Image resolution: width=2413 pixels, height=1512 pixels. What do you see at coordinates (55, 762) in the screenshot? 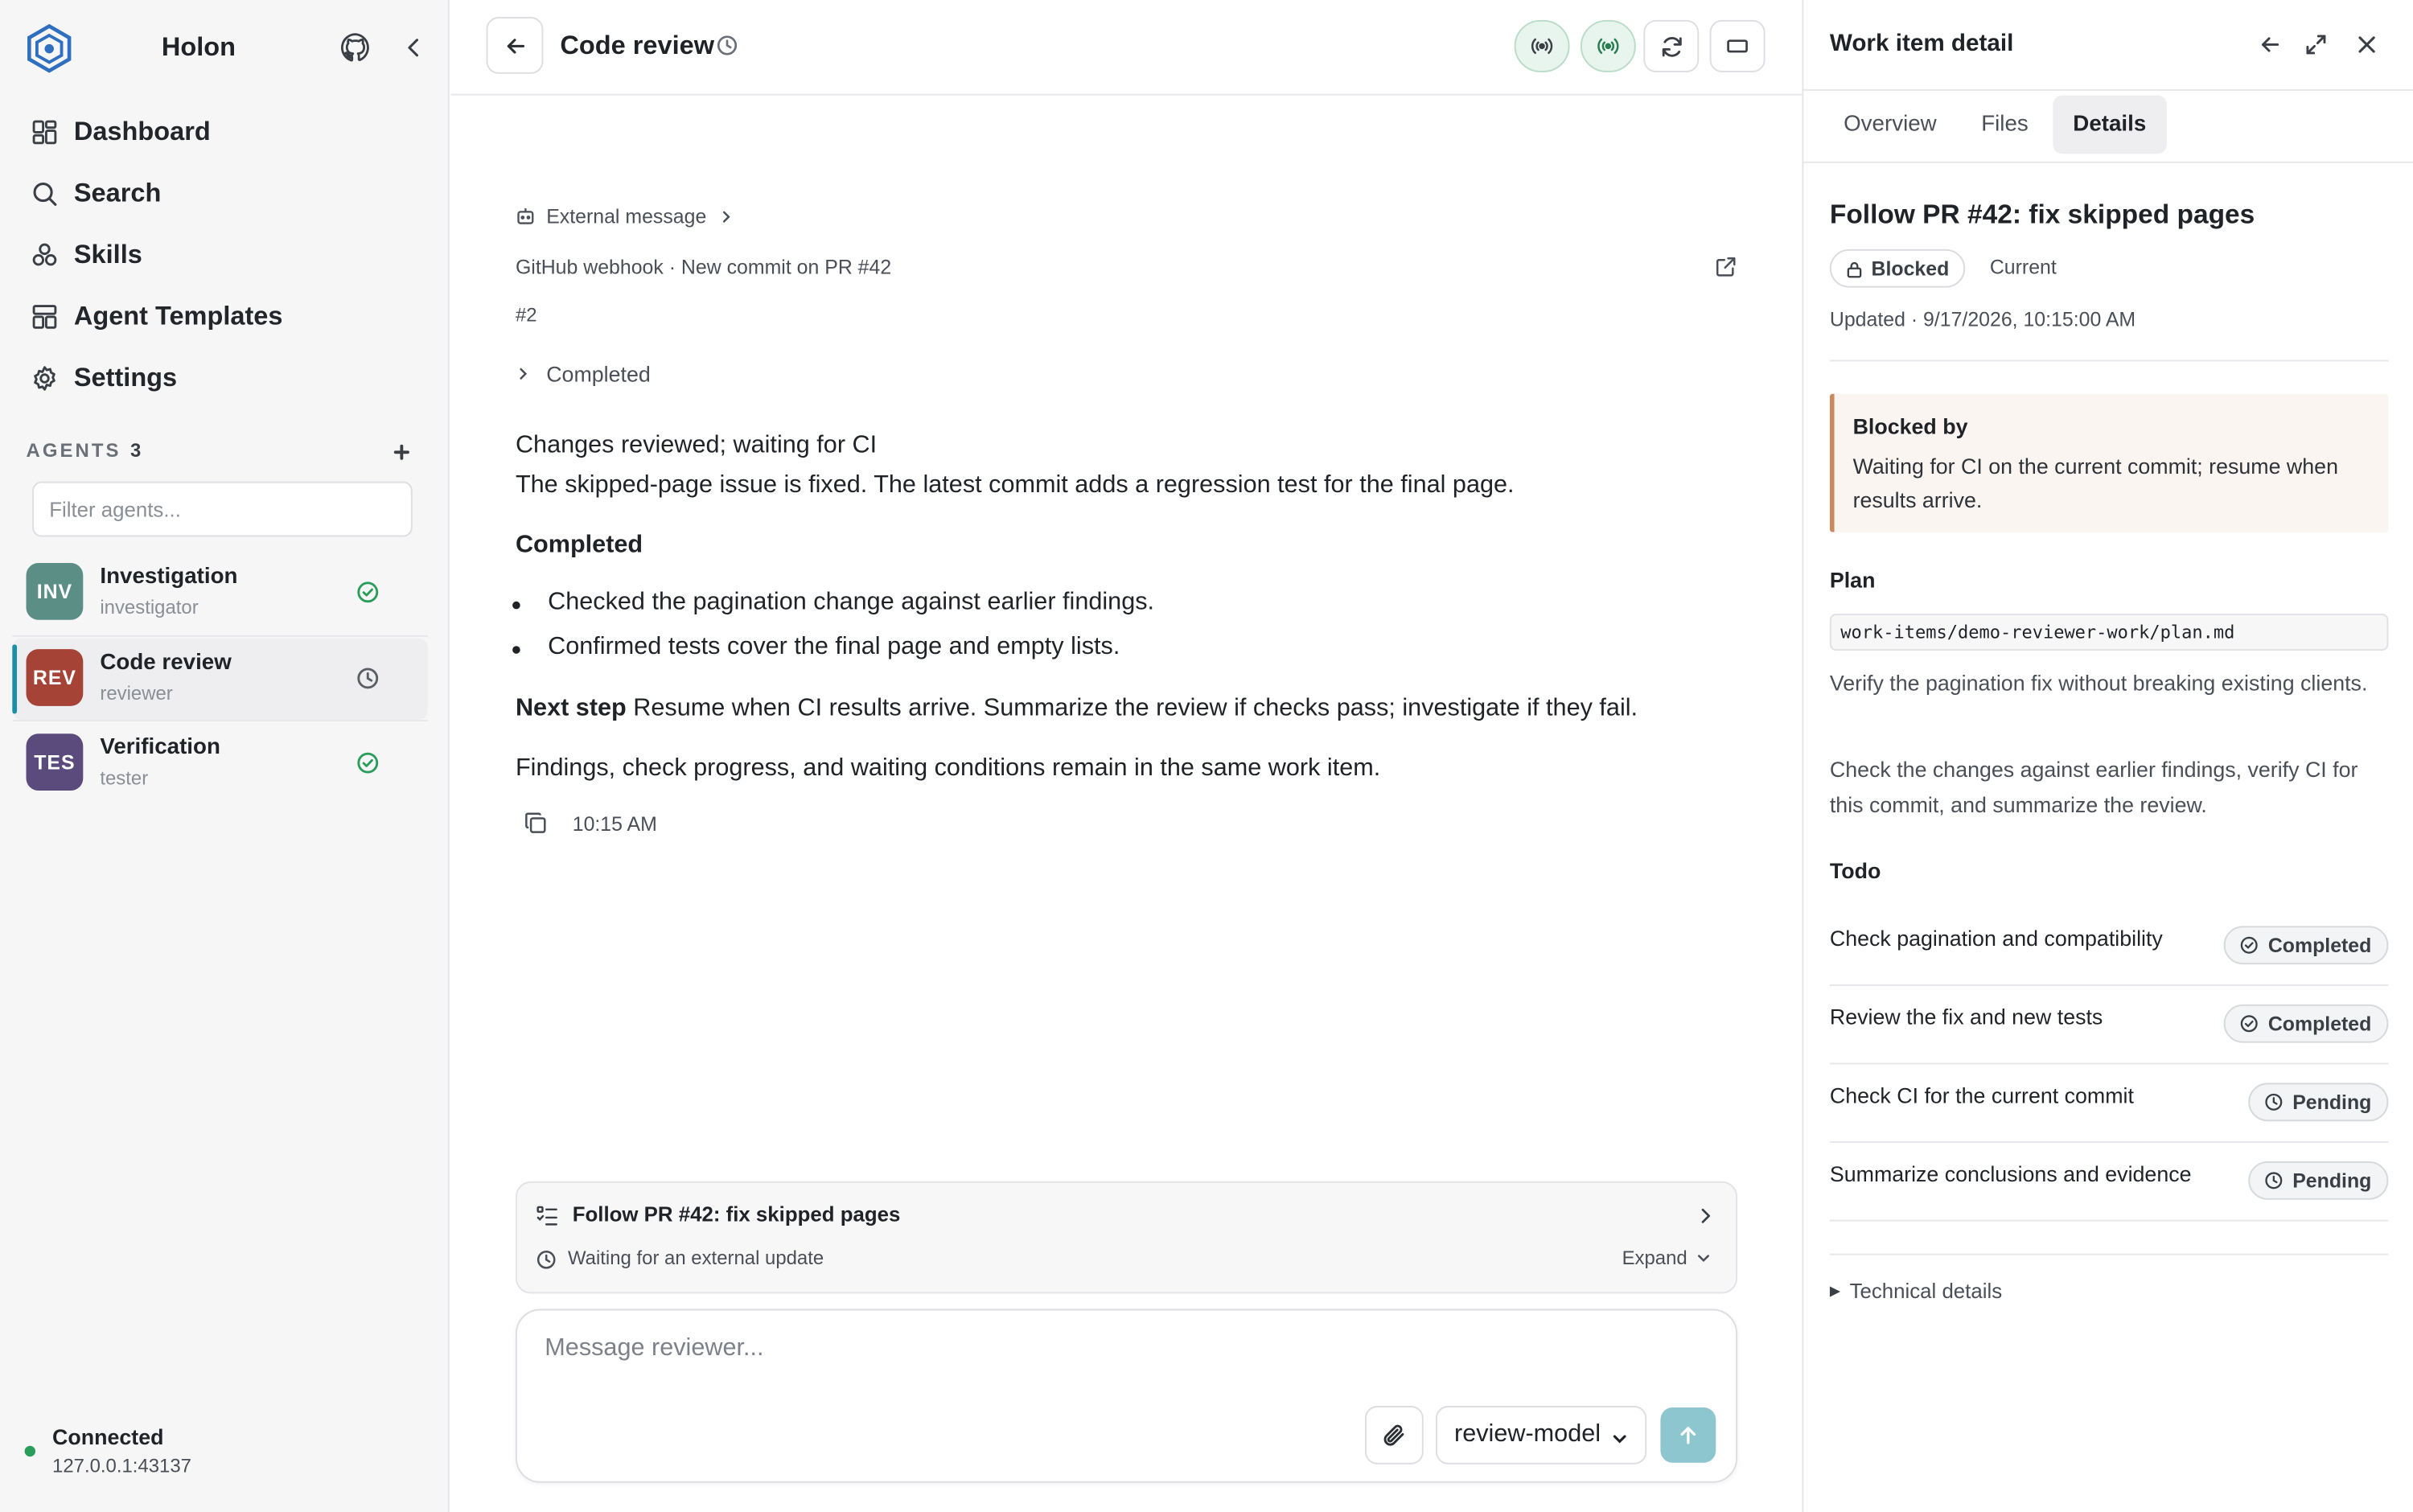
I see `avatar: TES` at bounding box center [55, 762].